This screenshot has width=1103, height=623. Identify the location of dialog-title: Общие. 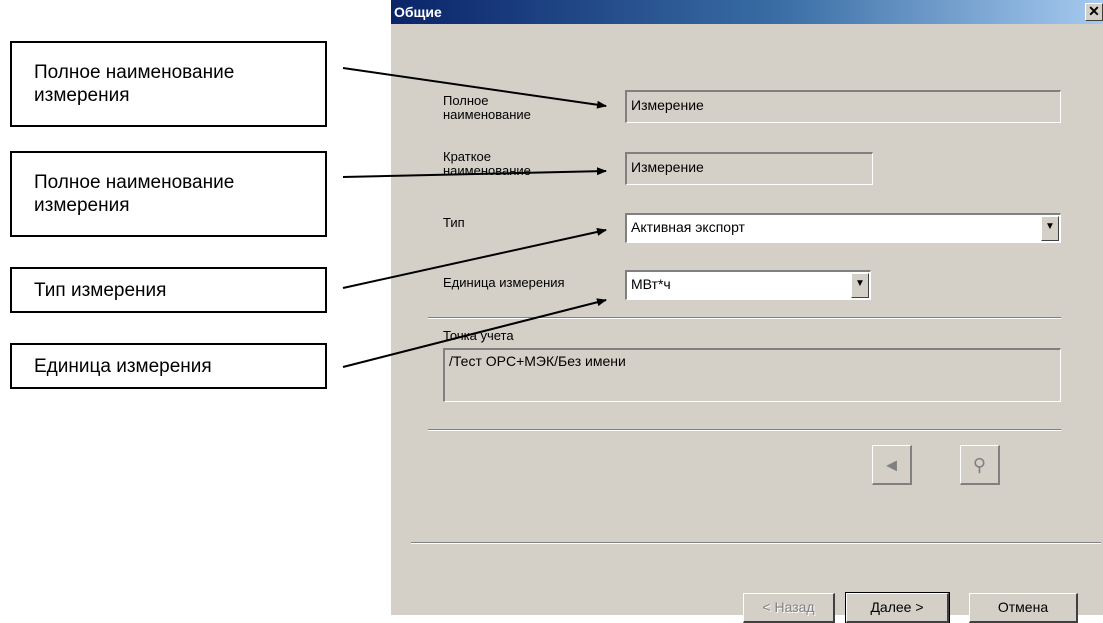
(418, 12).